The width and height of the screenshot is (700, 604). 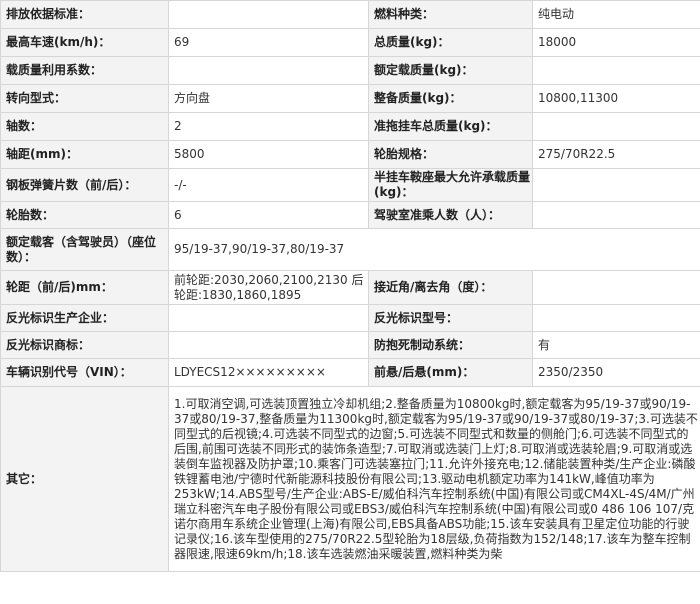 I want to click on wheelbase-label: 轴距(mm)：, so click(x=84, y=154).